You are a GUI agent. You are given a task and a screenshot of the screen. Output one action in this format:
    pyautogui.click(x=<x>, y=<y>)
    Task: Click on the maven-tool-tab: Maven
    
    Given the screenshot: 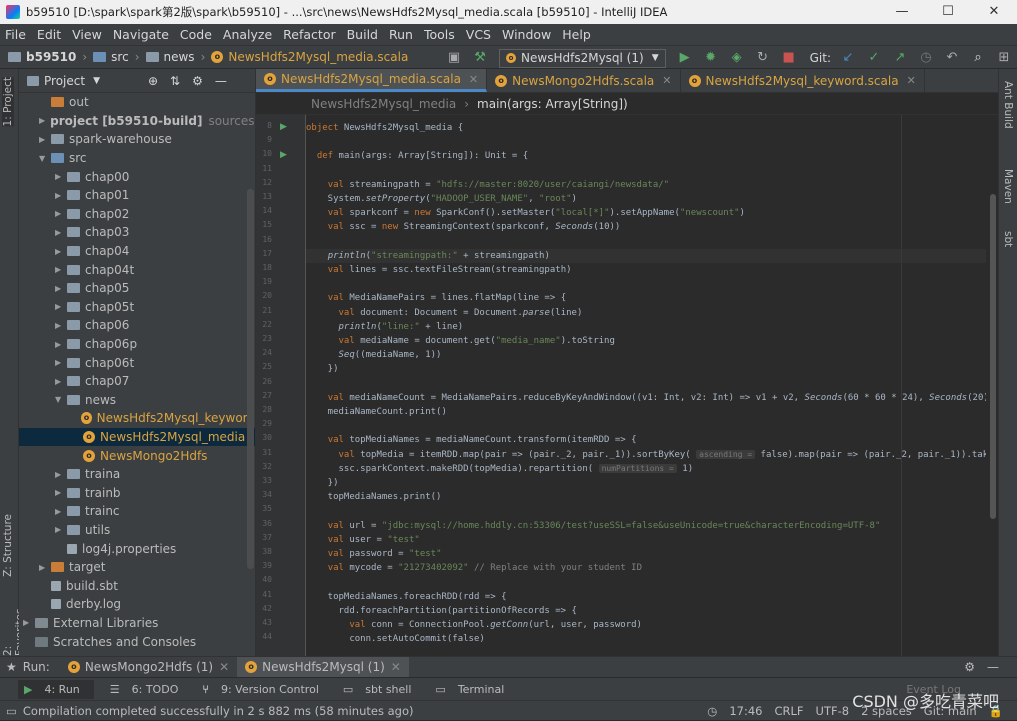 What is the action you would take?
    pyautogui.click(x=1008, y=186)
    